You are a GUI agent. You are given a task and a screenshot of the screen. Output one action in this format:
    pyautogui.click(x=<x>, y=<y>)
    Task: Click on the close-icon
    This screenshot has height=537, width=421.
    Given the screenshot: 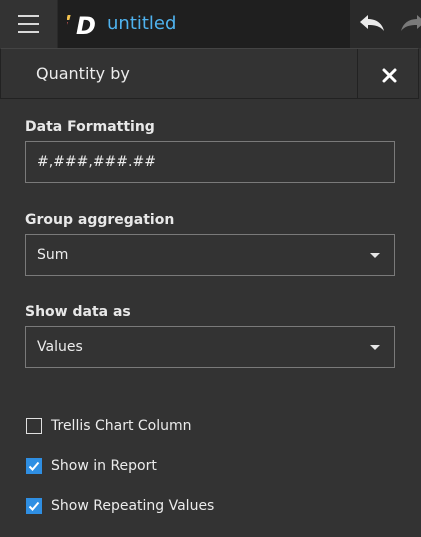 What is the action you would take?
    pyautogui.click(x=389, y=75)
    